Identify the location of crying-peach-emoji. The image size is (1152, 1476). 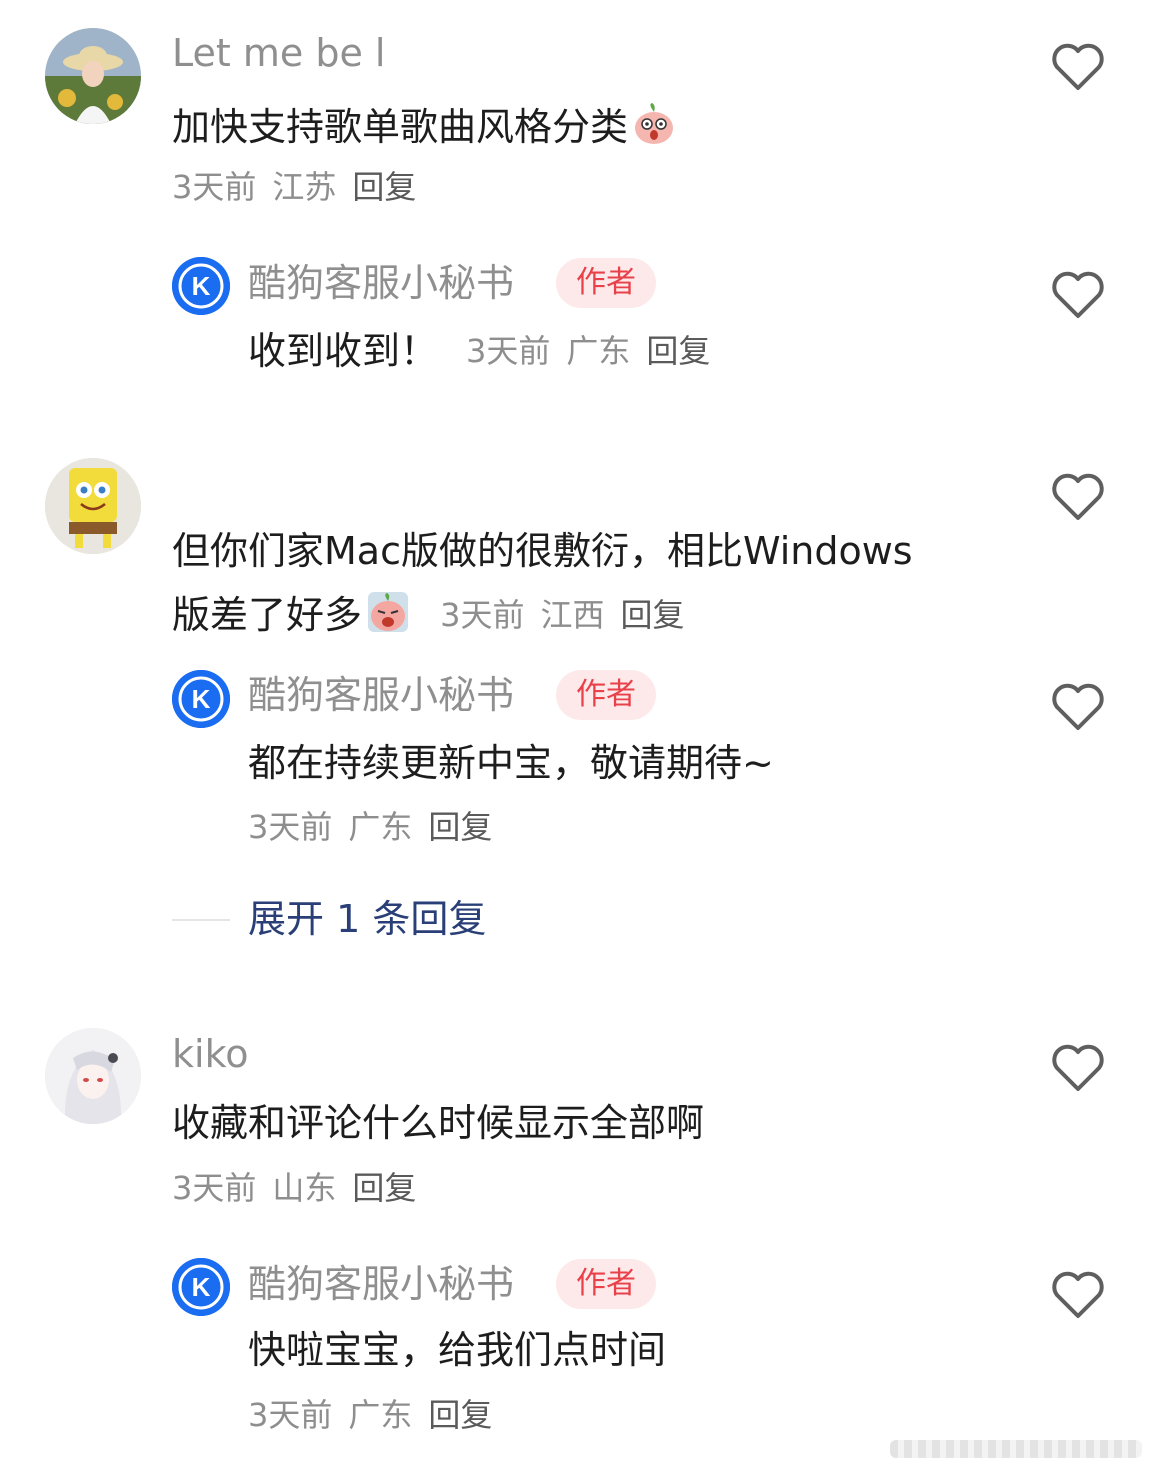
(388, 612).